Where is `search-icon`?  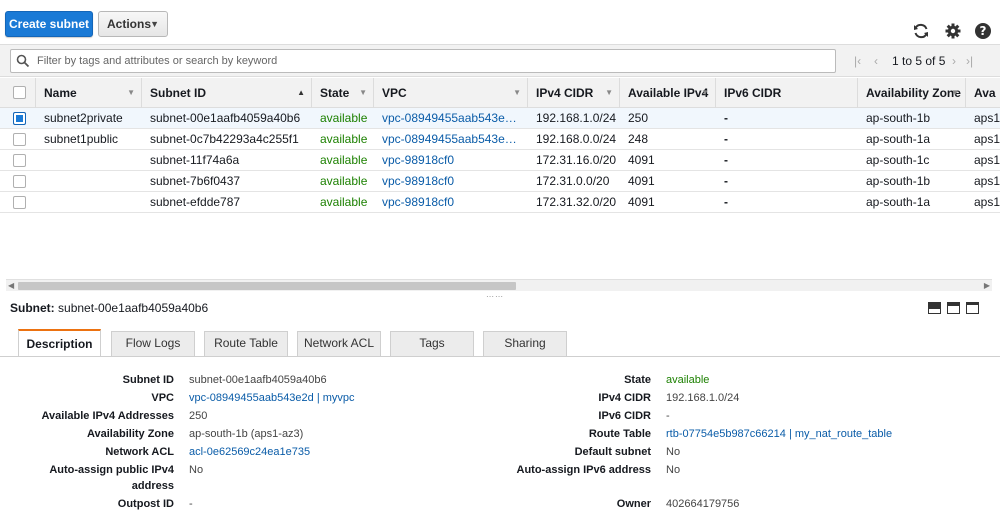
search-icon is located at coordinates (23, 61).